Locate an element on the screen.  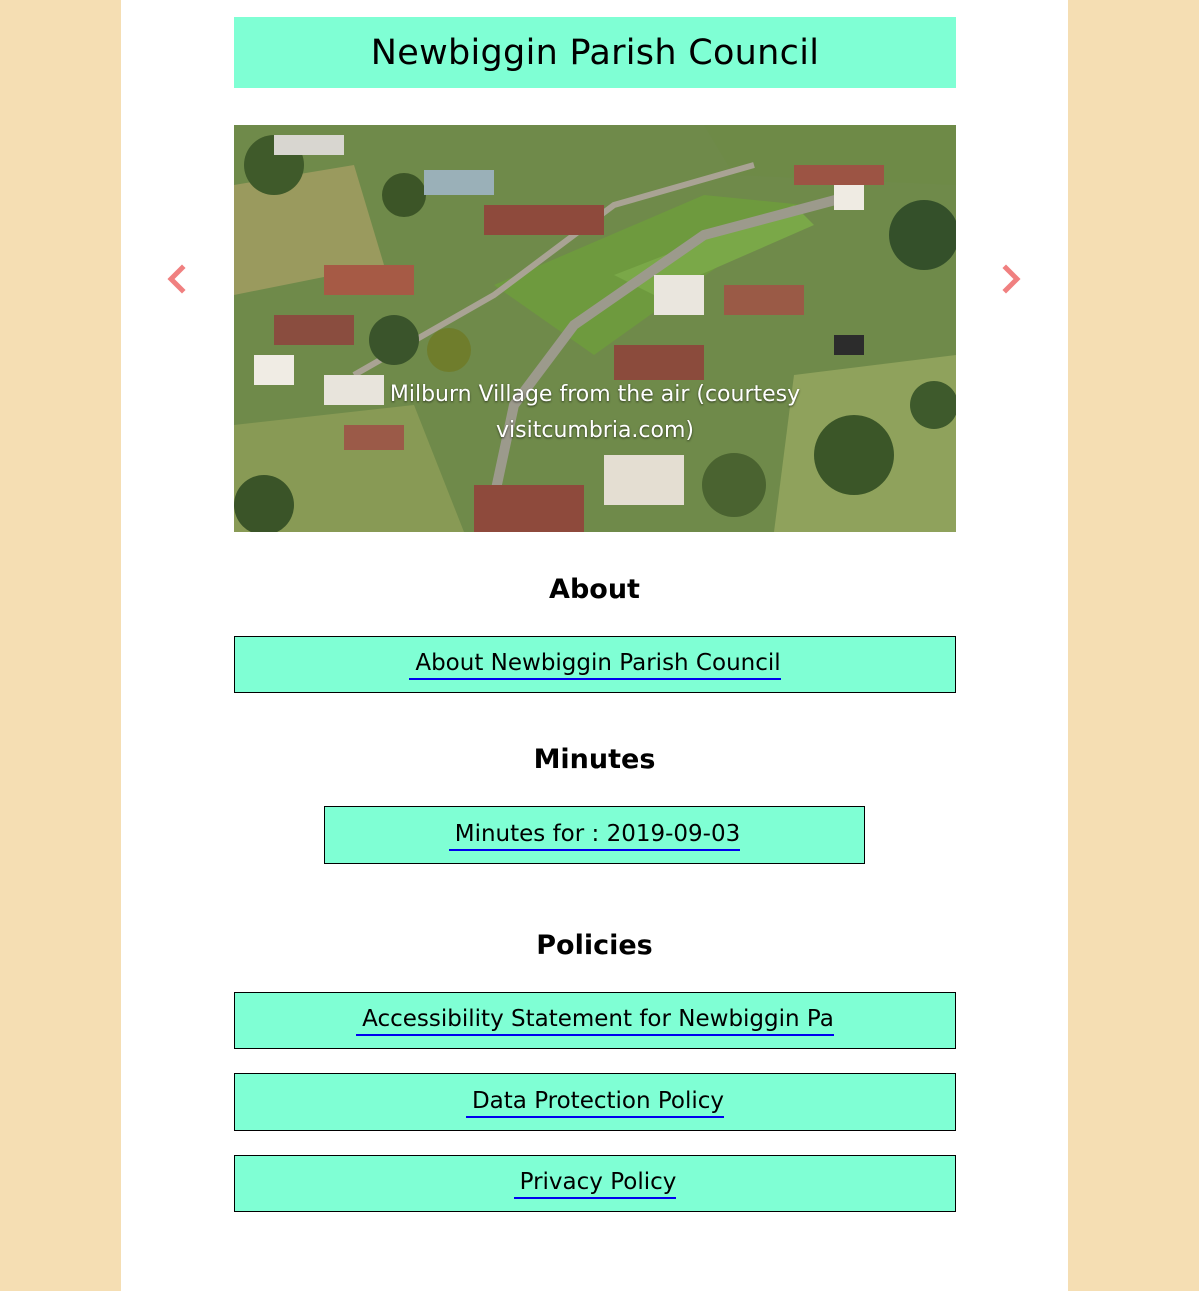
about-link: About Newbiggin Parish Council is located at coordinates (595, 664).